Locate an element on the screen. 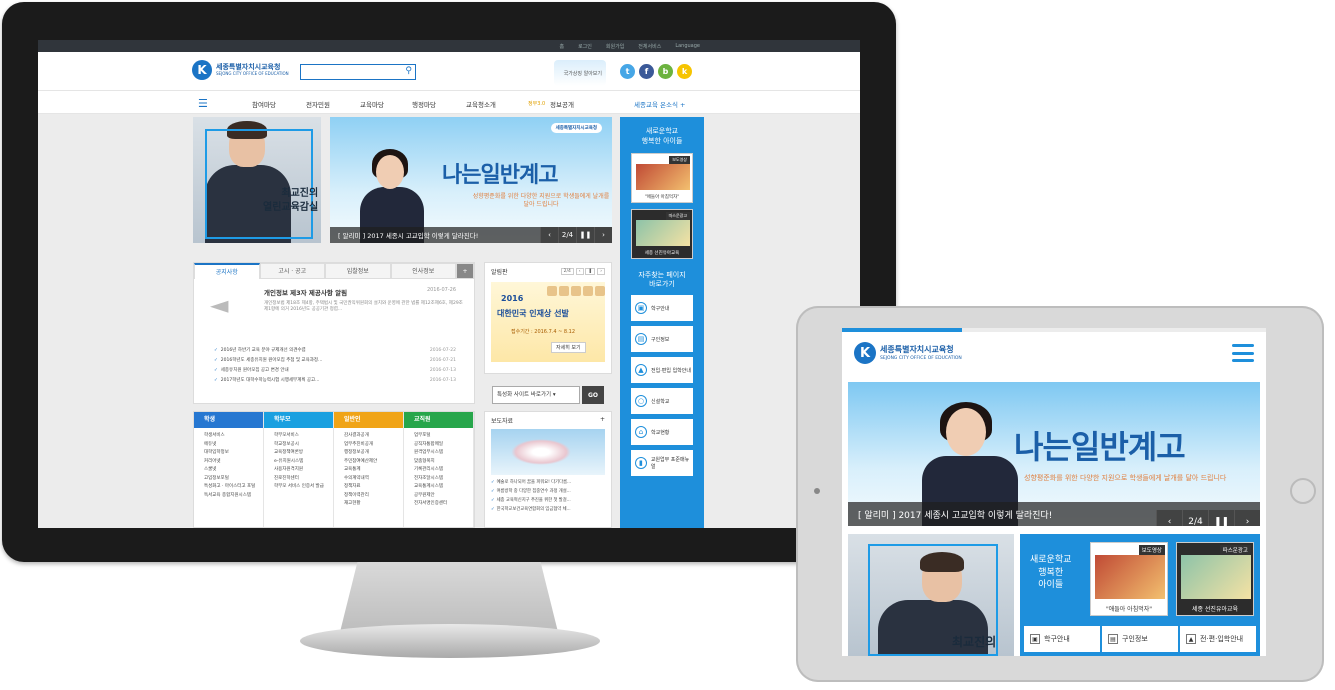 This screenshot has width=1335, height=690. nav-about: 교육청소개 is located at coordinates (481, 104).